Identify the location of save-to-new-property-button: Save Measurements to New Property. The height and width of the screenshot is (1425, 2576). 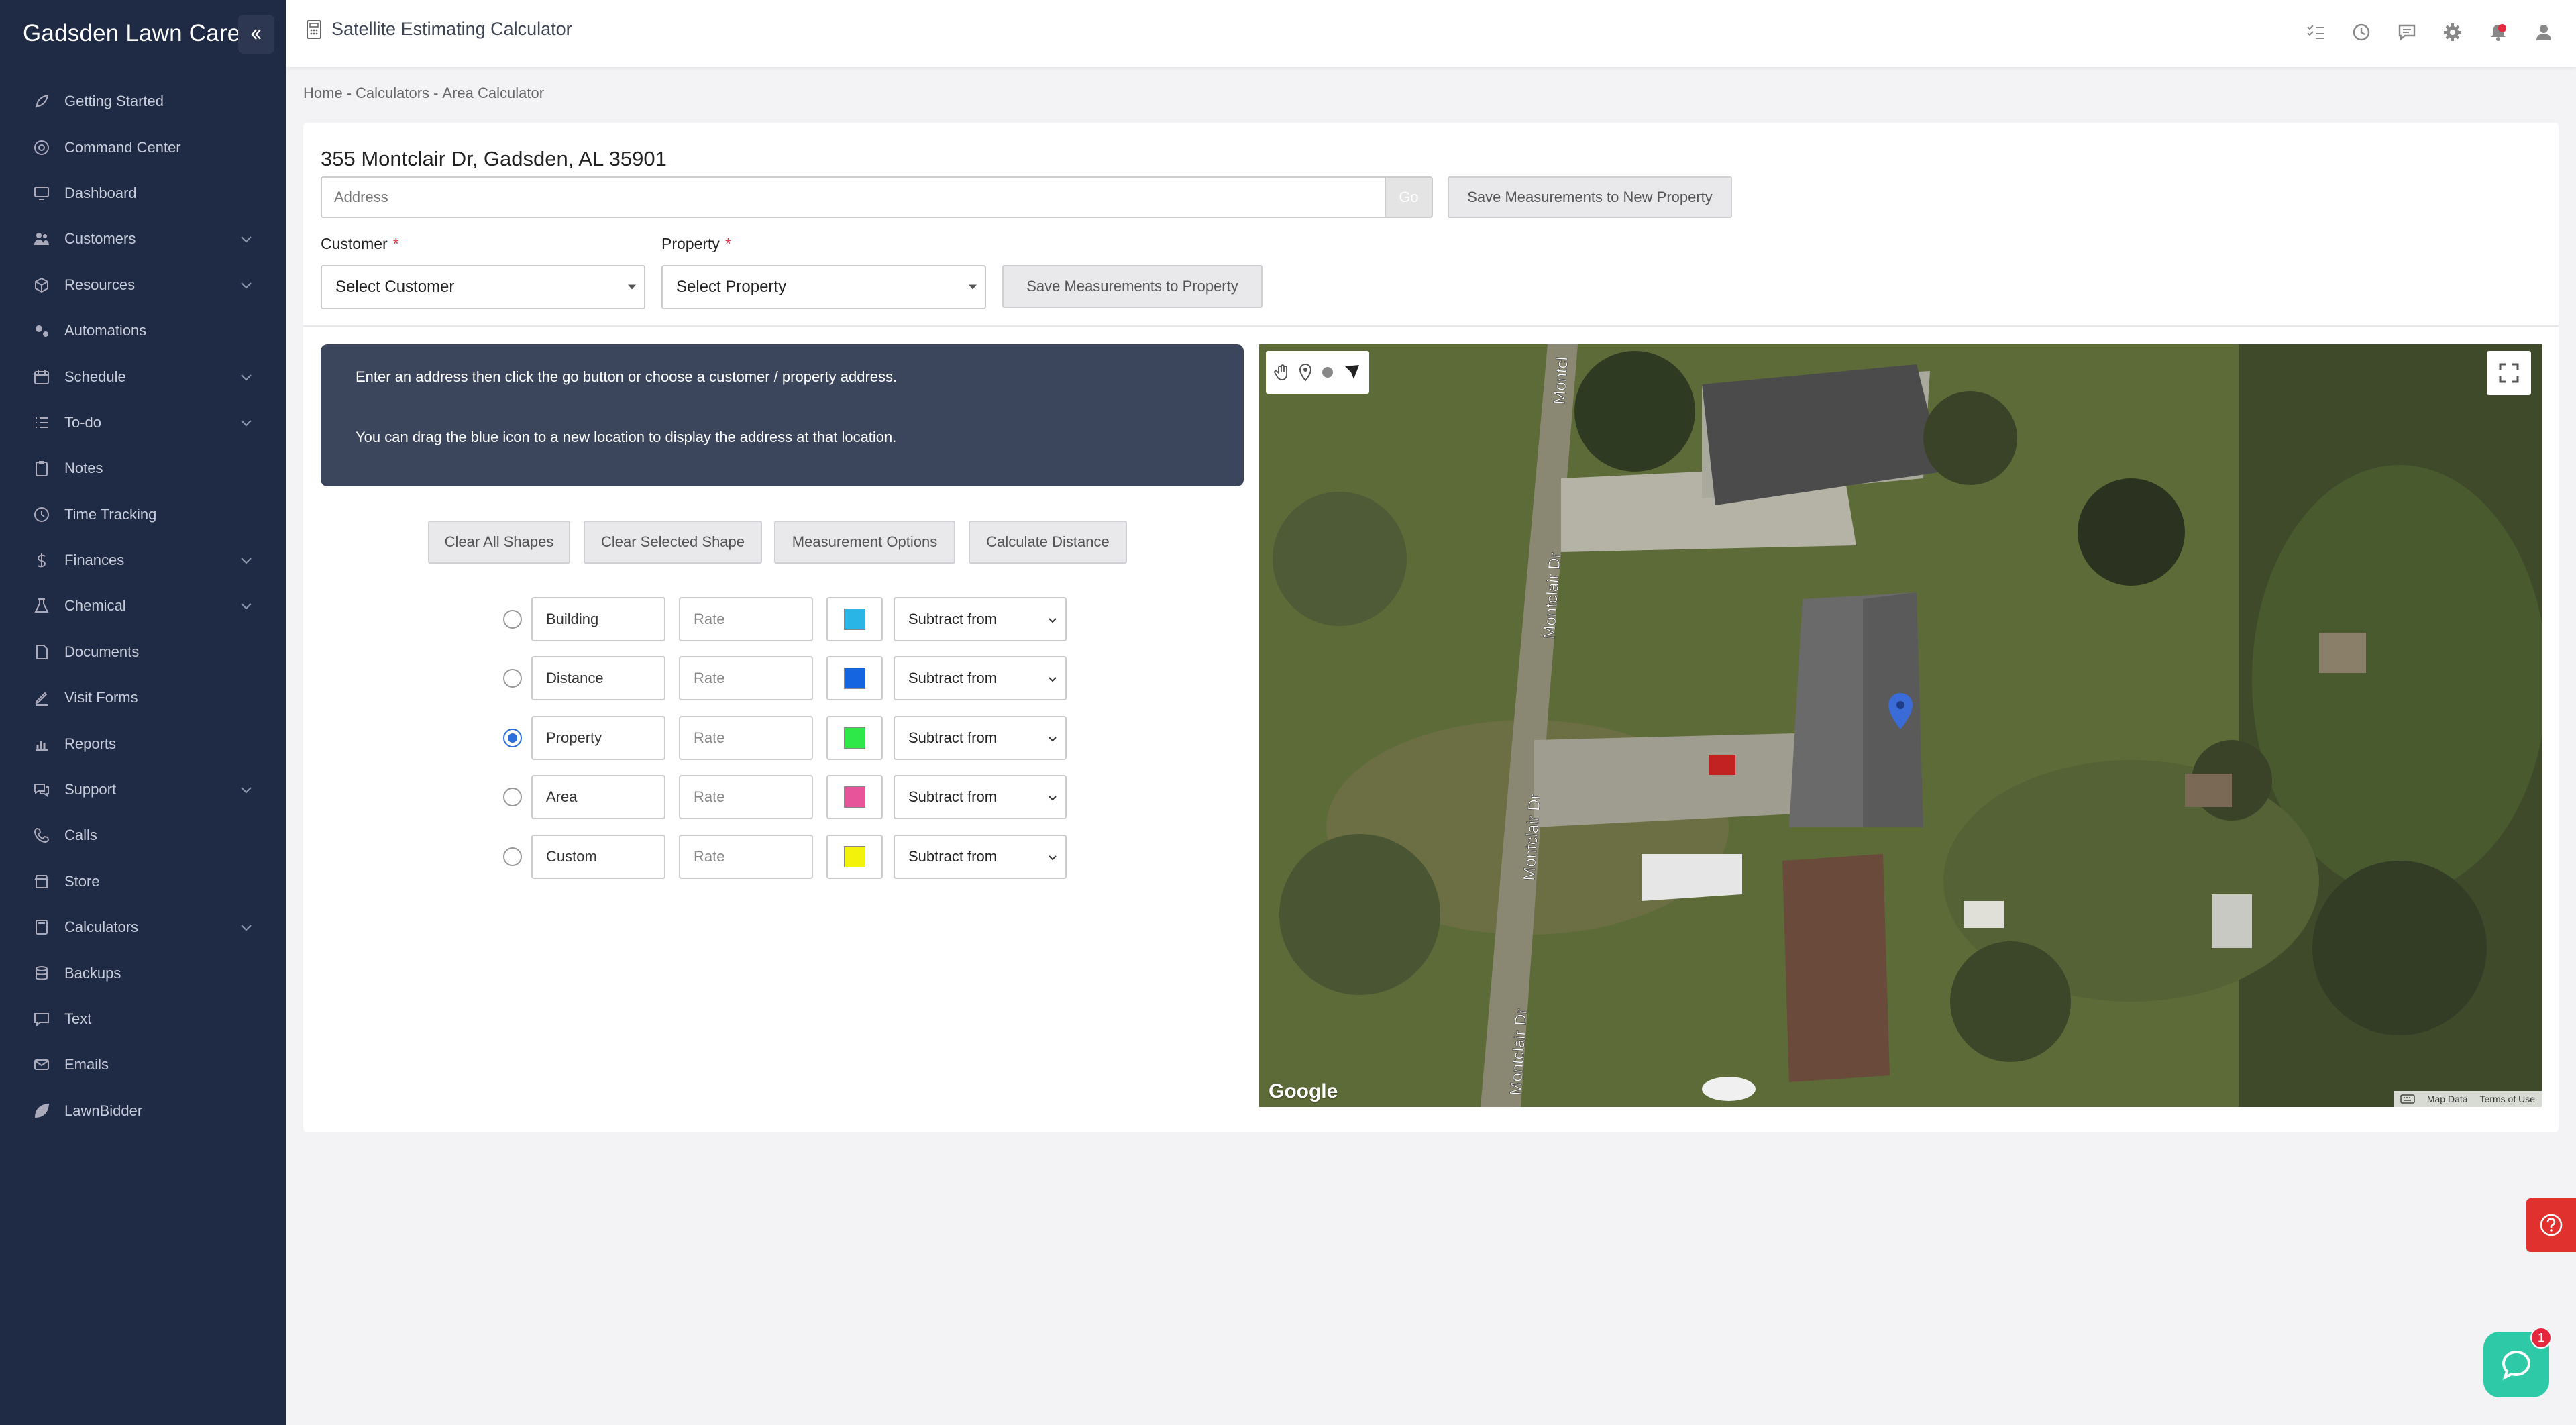
(1590, 197).